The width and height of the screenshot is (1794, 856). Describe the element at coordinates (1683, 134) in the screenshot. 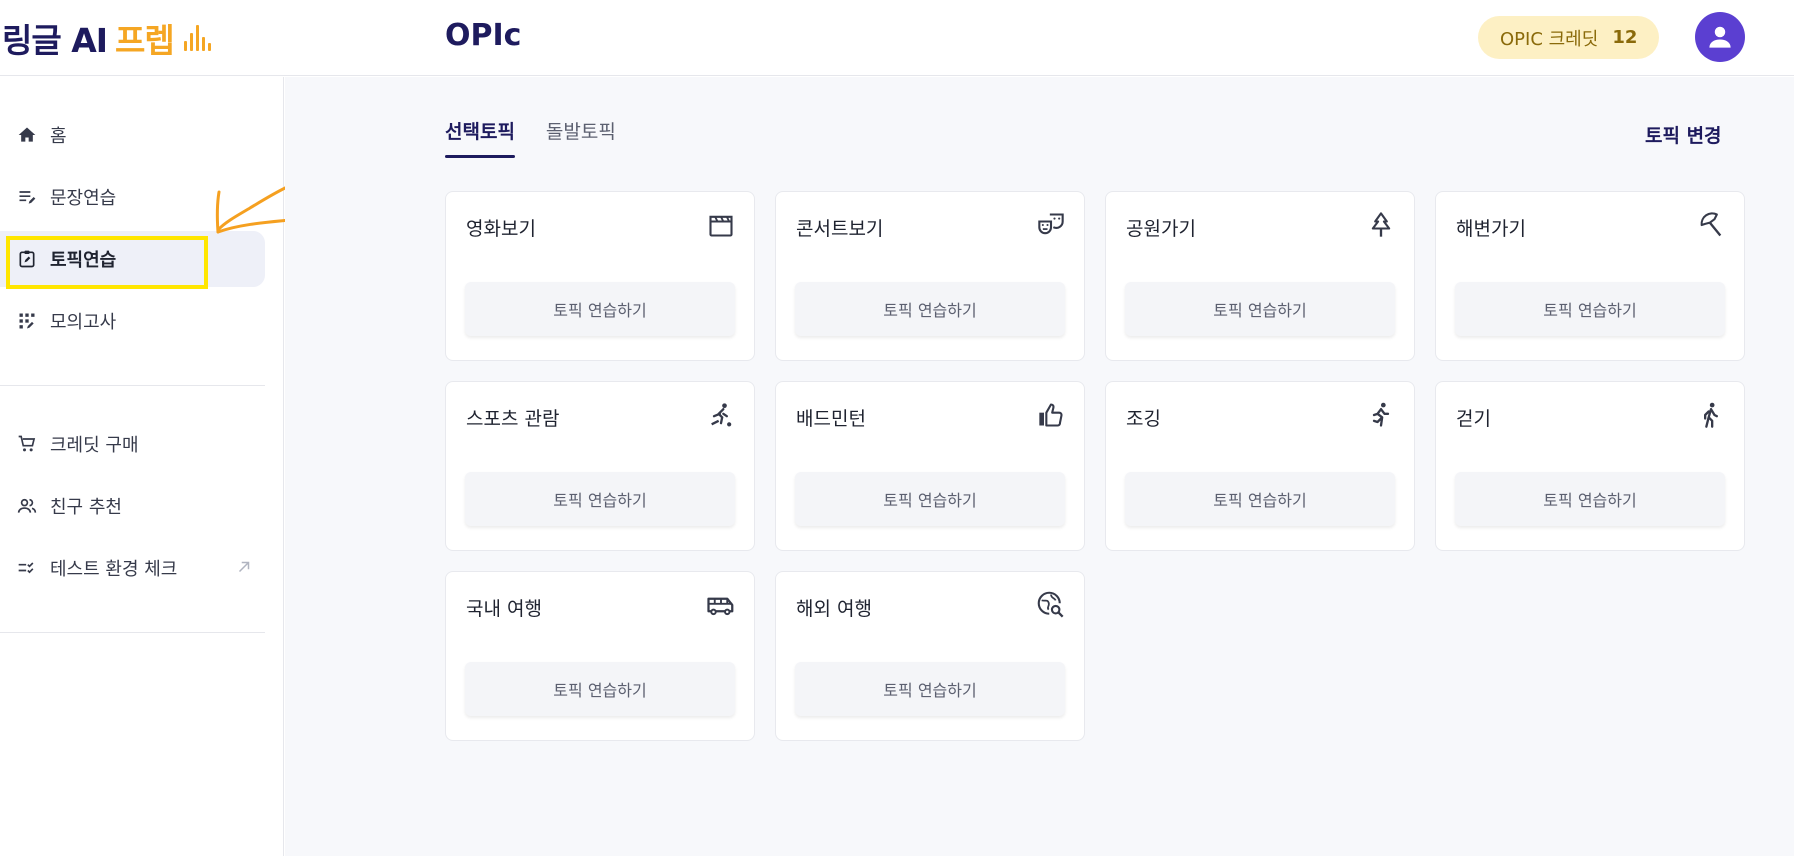

I see `change-topic-button: 토픽 변경` at that location.